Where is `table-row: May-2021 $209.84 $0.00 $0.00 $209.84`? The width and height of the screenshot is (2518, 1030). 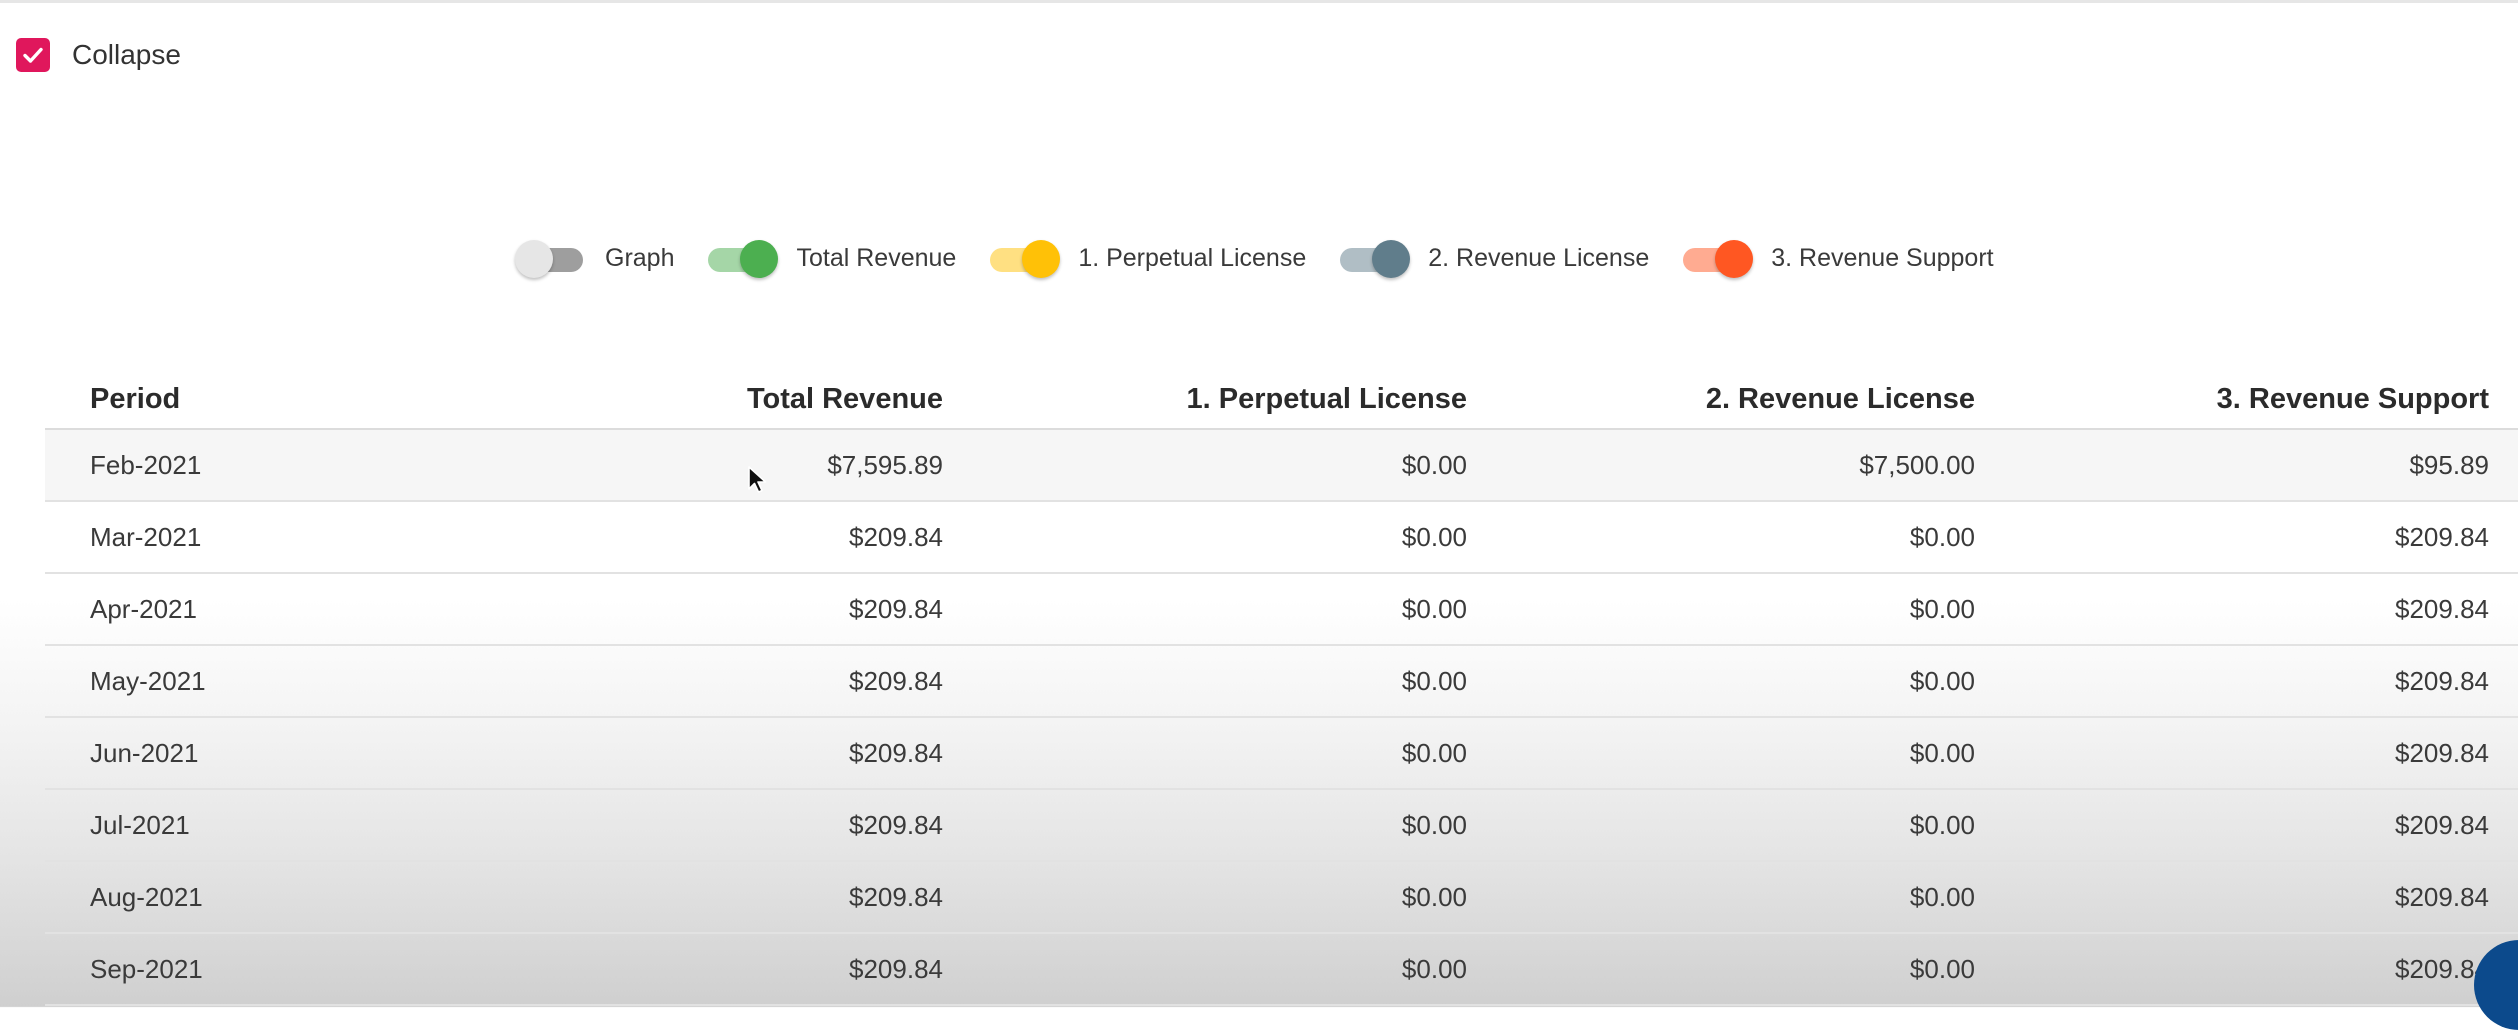
table-row: May-2021 $209.84 $0.00 $0.00 $209.84 is located at coordinates (1281, 682).